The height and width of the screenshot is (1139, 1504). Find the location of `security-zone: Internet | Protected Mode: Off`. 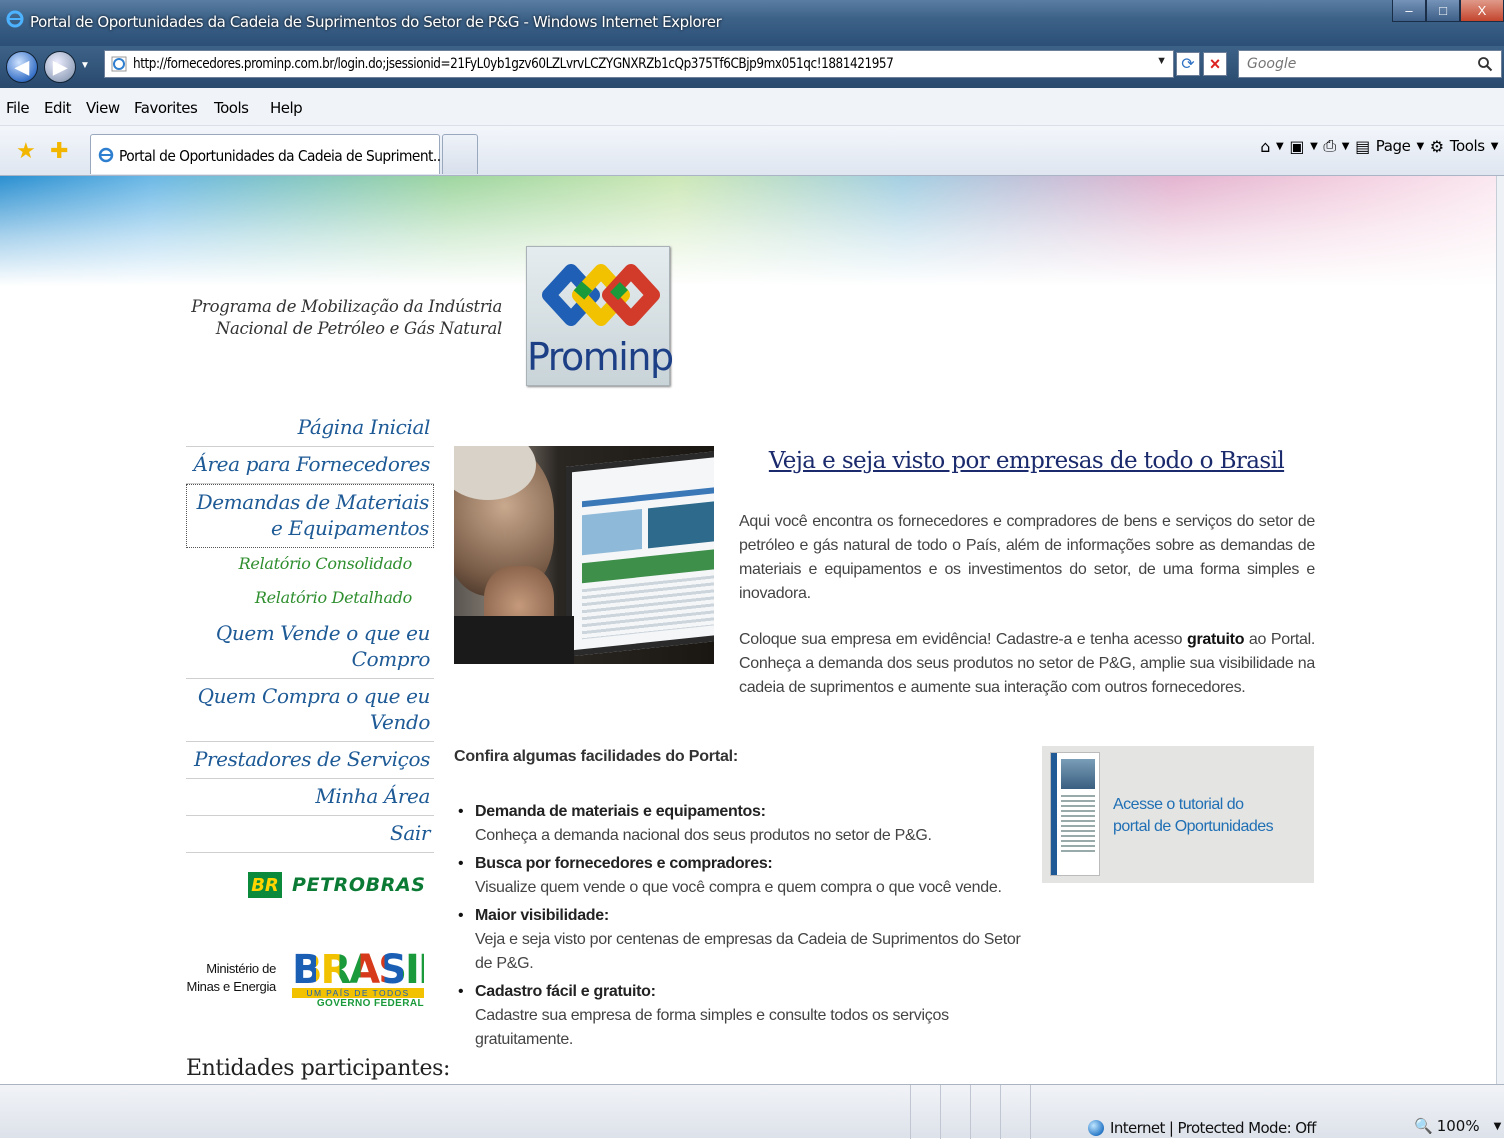

security-zone: Internet | Protected Mode: Off is located at coordinates (1202, 1128).